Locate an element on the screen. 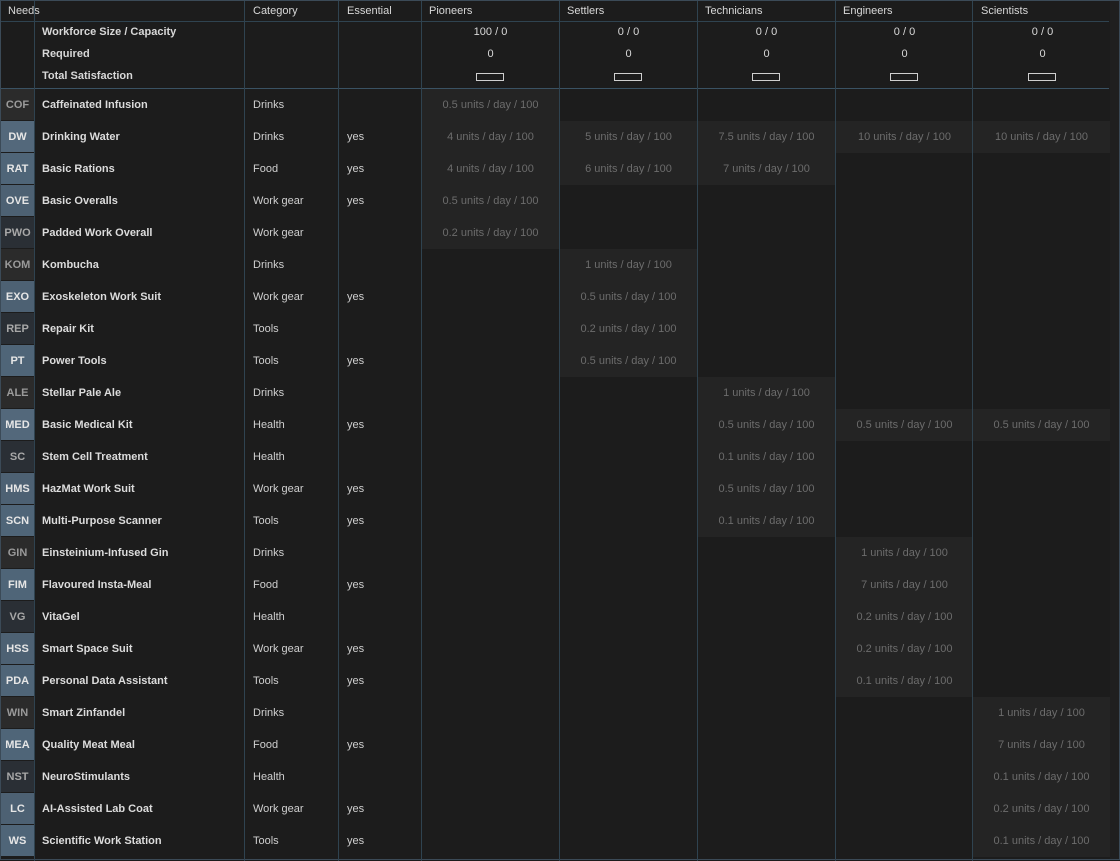 This screenshot has height=861, width=1120. material-name: Padded Work Overall is located at coordinates (97, 233).